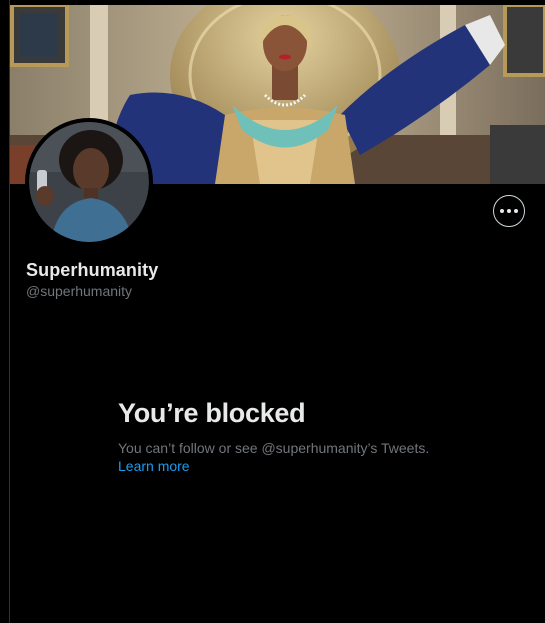  I want to click on avatar-image, so click(89, 182).